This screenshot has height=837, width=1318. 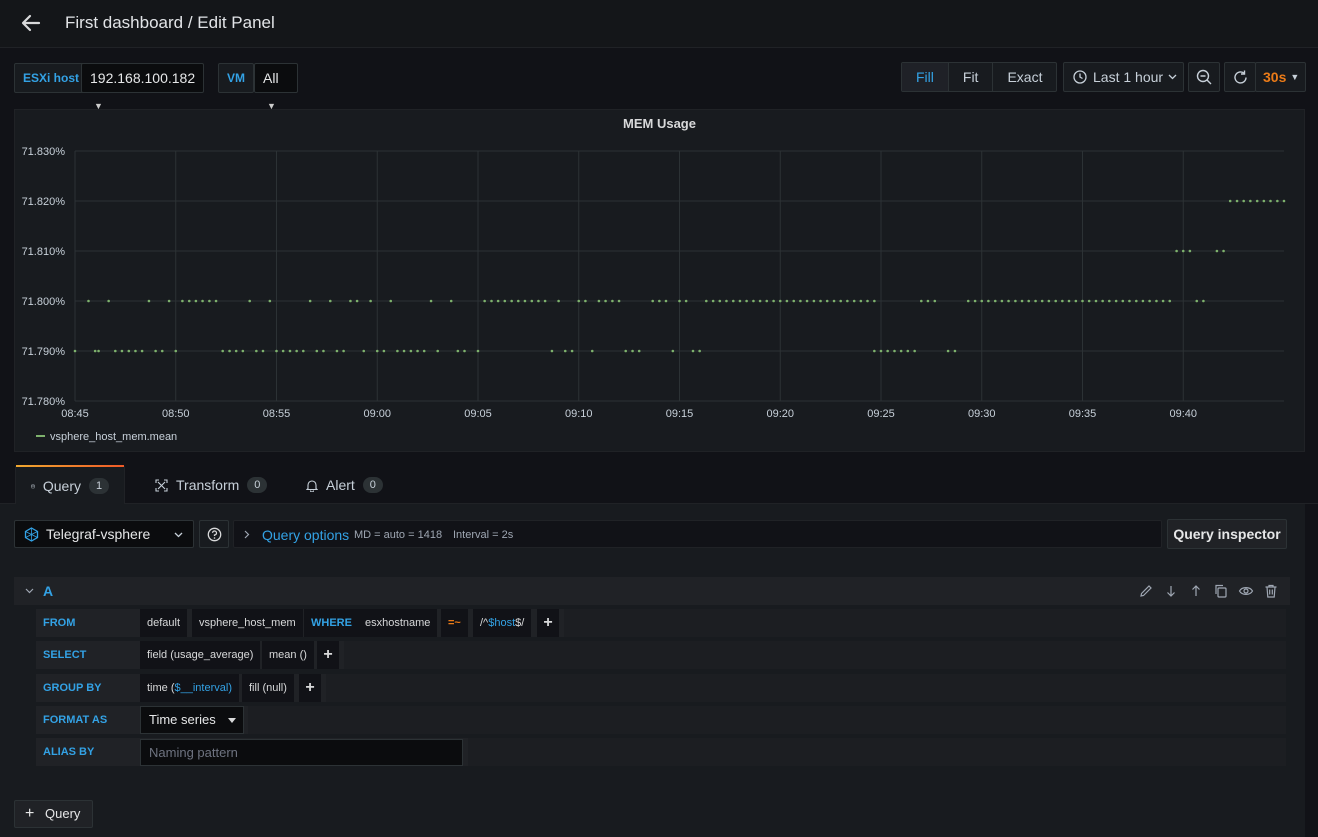 What do you see at coordinates (1171, 591) in the screenshot?
I see `arrow-down-icon` at bounding box center [1171, 591].